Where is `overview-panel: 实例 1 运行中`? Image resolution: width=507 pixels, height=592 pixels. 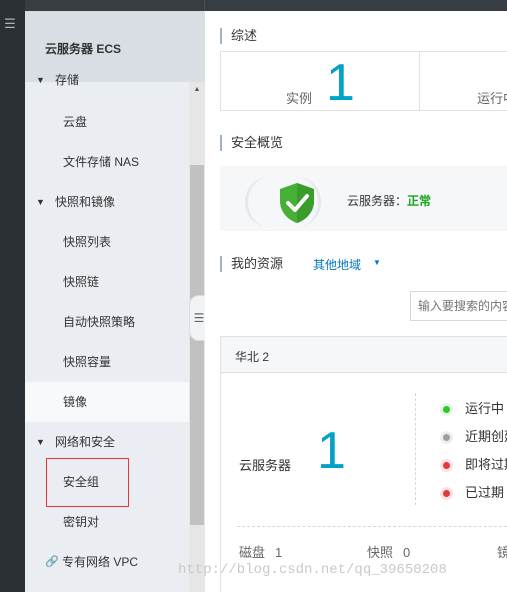
overview-panel: 实例 1 运行中 is located at coordinates (363, 81).